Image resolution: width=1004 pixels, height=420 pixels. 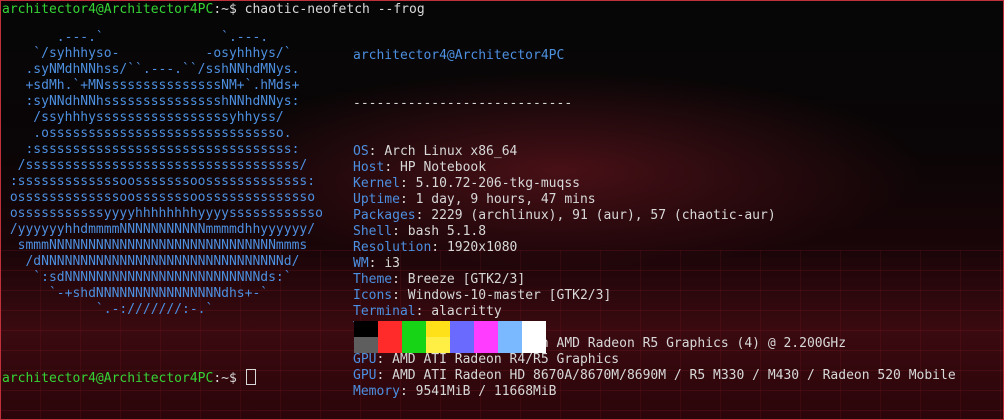 I want to click on info-row: Uptime: 1 day, 9 hours, 47 mins, so click(x=654, y=200).